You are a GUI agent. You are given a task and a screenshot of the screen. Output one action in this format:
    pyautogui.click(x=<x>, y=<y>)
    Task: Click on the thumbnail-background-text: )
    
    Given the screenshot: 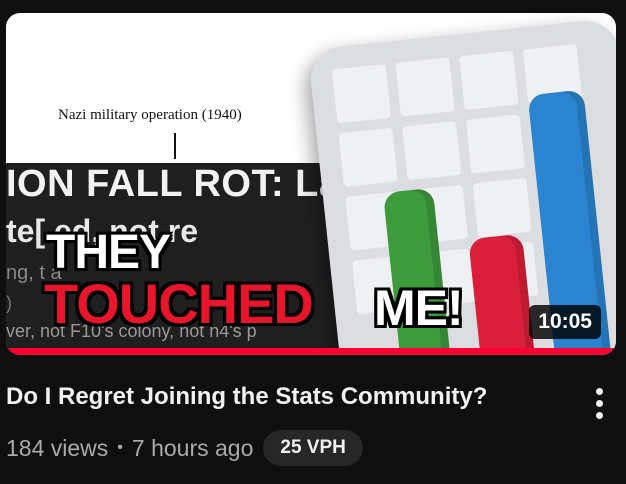 What is the action you would take?
    pyautogui.click(x=9, y=303)
    